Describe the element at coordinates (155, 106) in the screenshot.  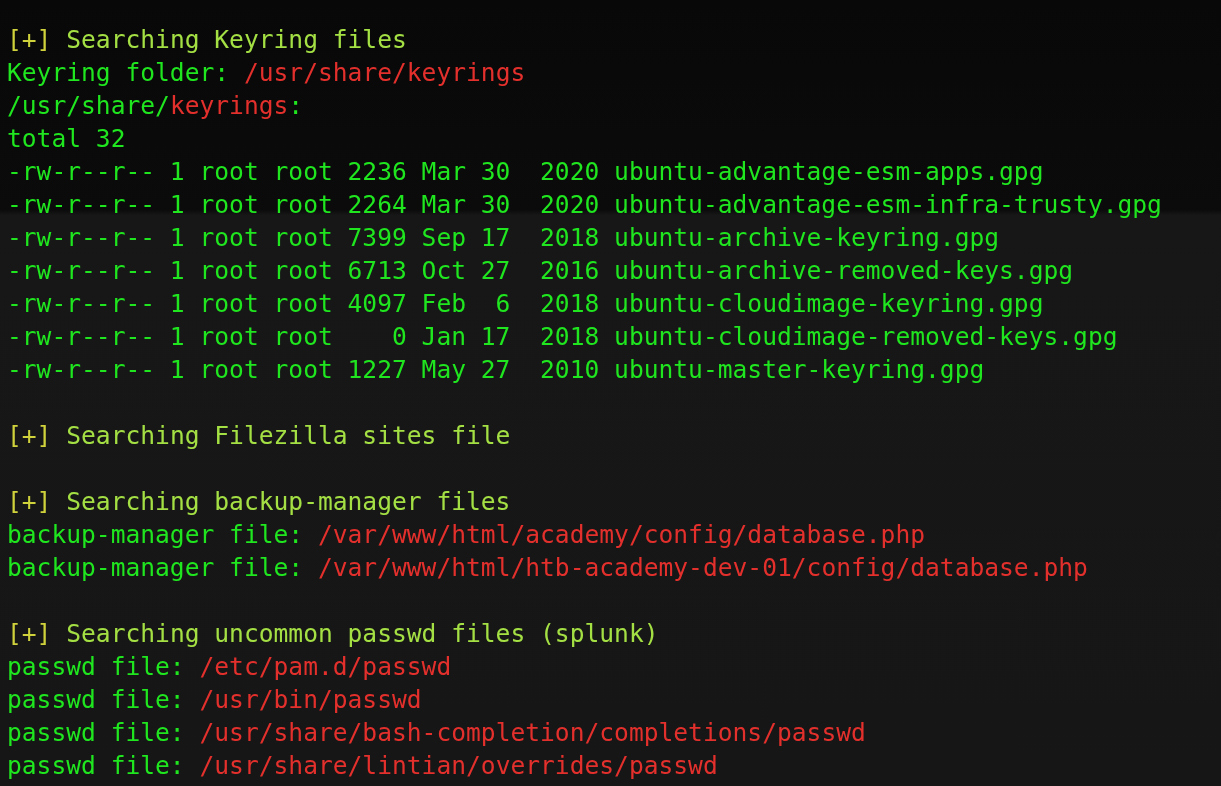
I see `terminal-line: /usr/share/keyrings:` at that location.